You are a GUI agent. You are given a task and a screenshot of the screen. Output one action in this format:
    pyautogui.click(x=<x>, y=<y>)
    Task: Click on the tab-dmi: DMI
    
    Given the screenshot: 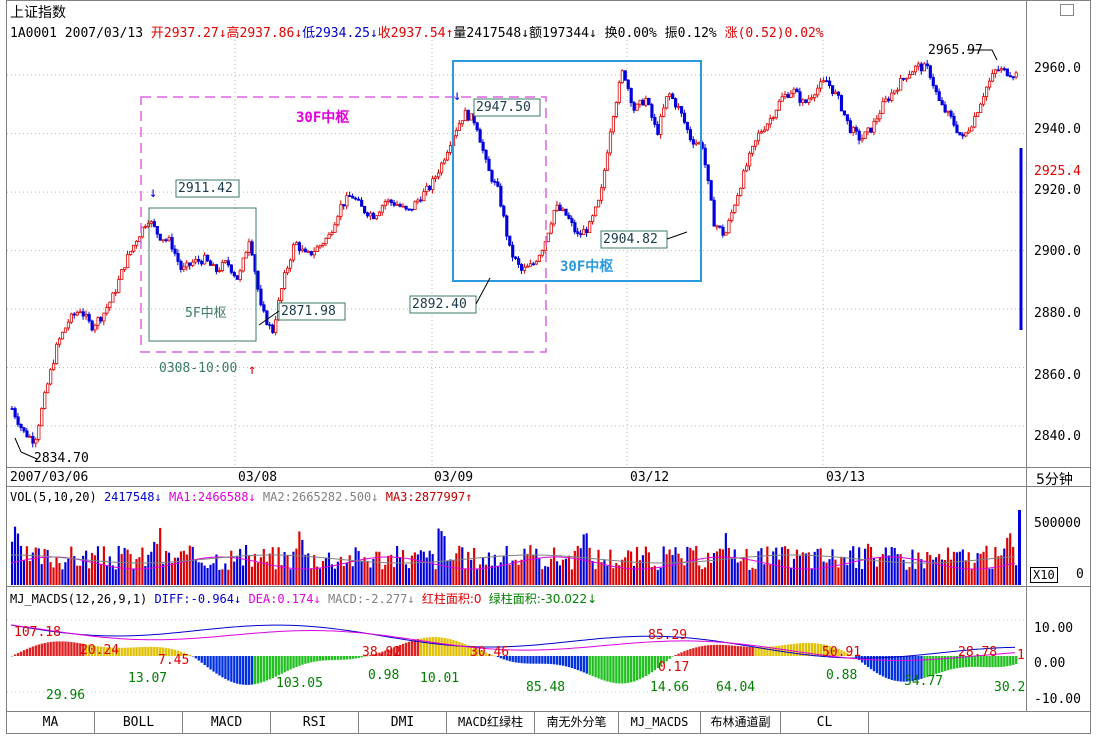 What is the action you would take?
    pyautogui.click(x=403, y=722)
    